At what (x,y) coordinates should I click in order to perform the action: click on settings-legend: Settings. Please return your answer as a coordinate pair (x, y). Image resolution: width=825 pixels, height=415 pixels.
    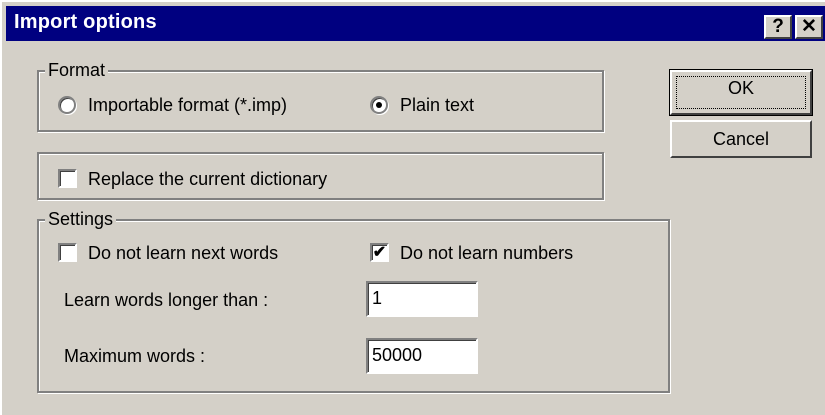
    Looking at the image, I should click on (81, 219).